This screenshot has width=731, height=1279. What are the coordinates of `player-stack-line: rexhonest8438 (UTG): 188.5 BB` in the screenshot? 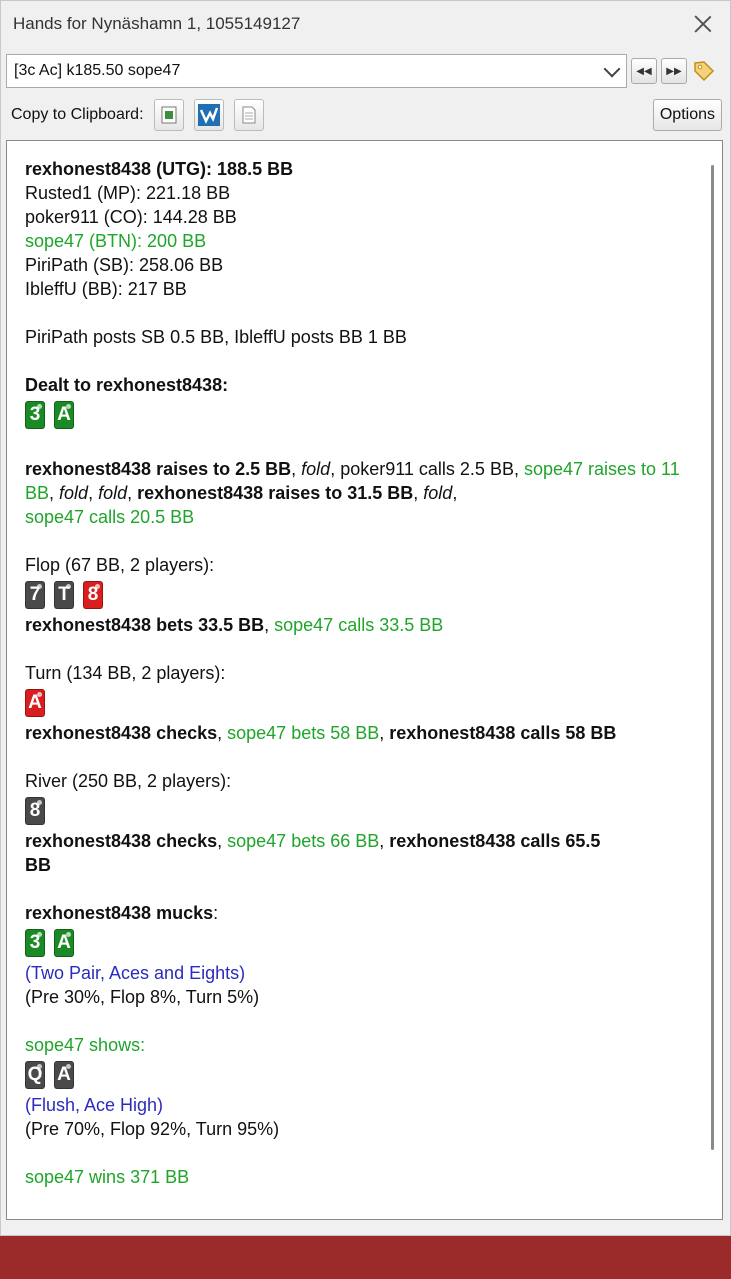 It's located at (159, 169).